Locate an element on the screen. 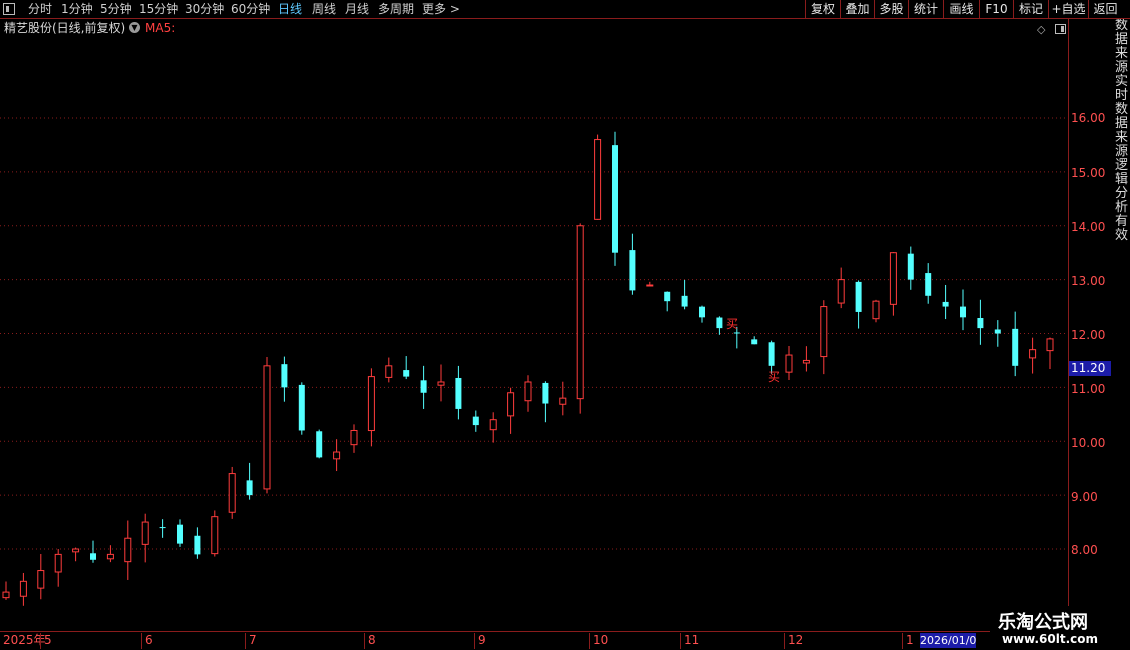 This screenshot has height=650, width=1130. current-price-box: 11.20 is located at coordinates (1090, 368).